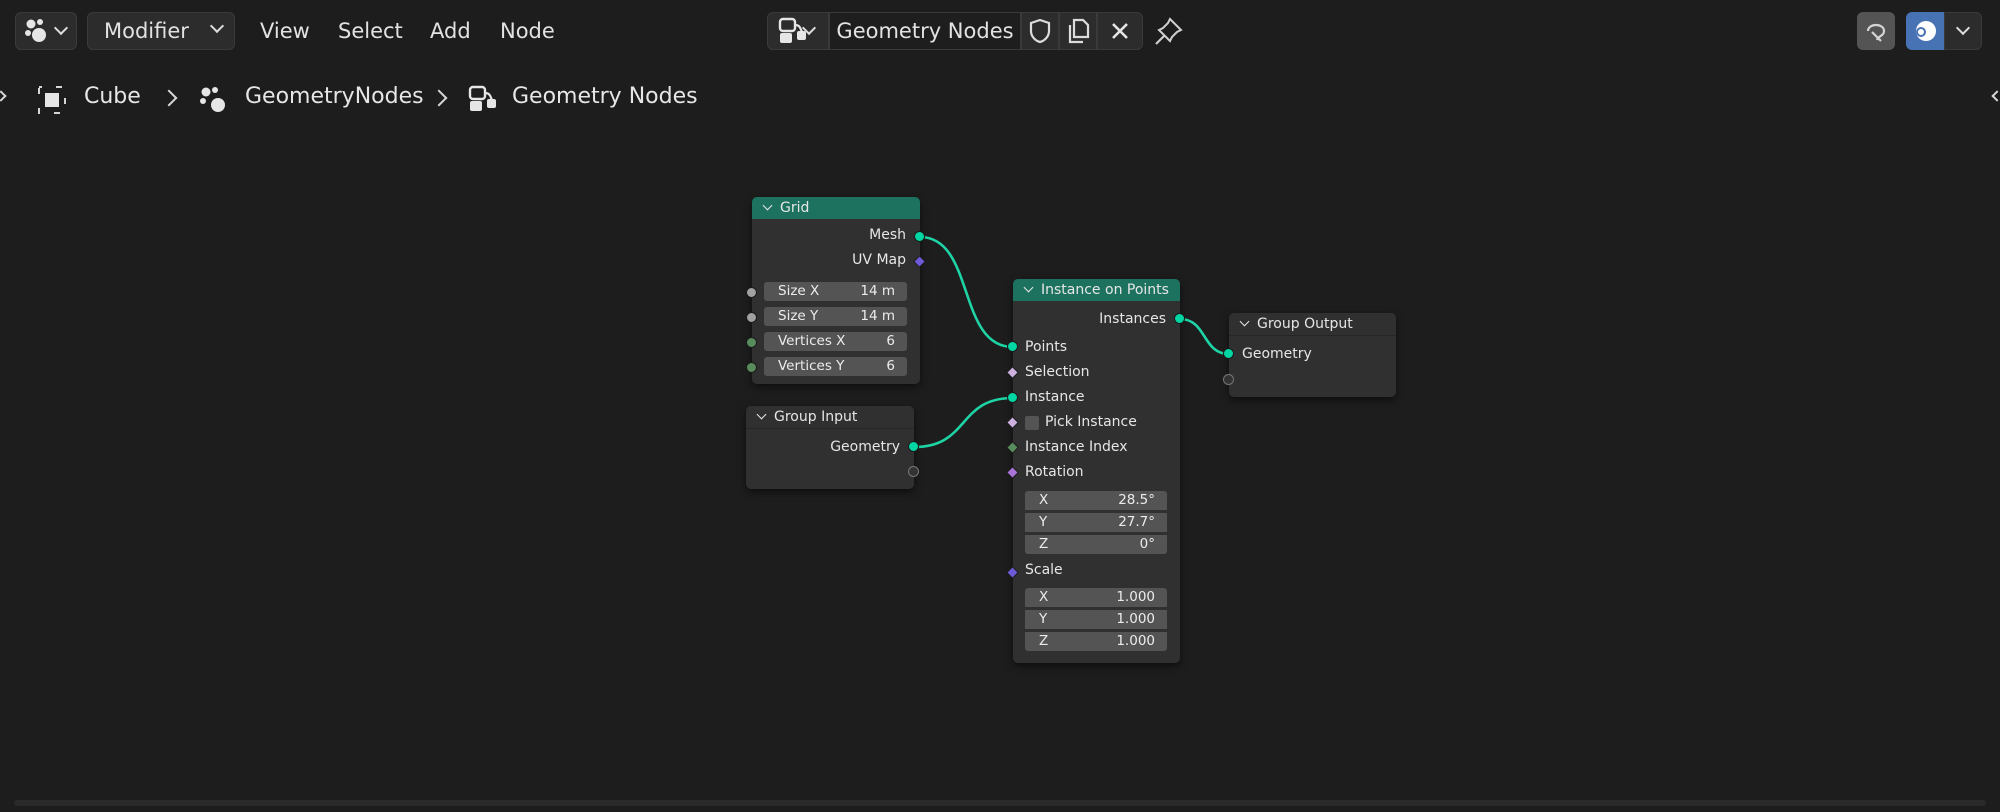  Describe the element at coordinates (1204, 336) in the screenshot. I see `link-instances-to-group-output` at that location.